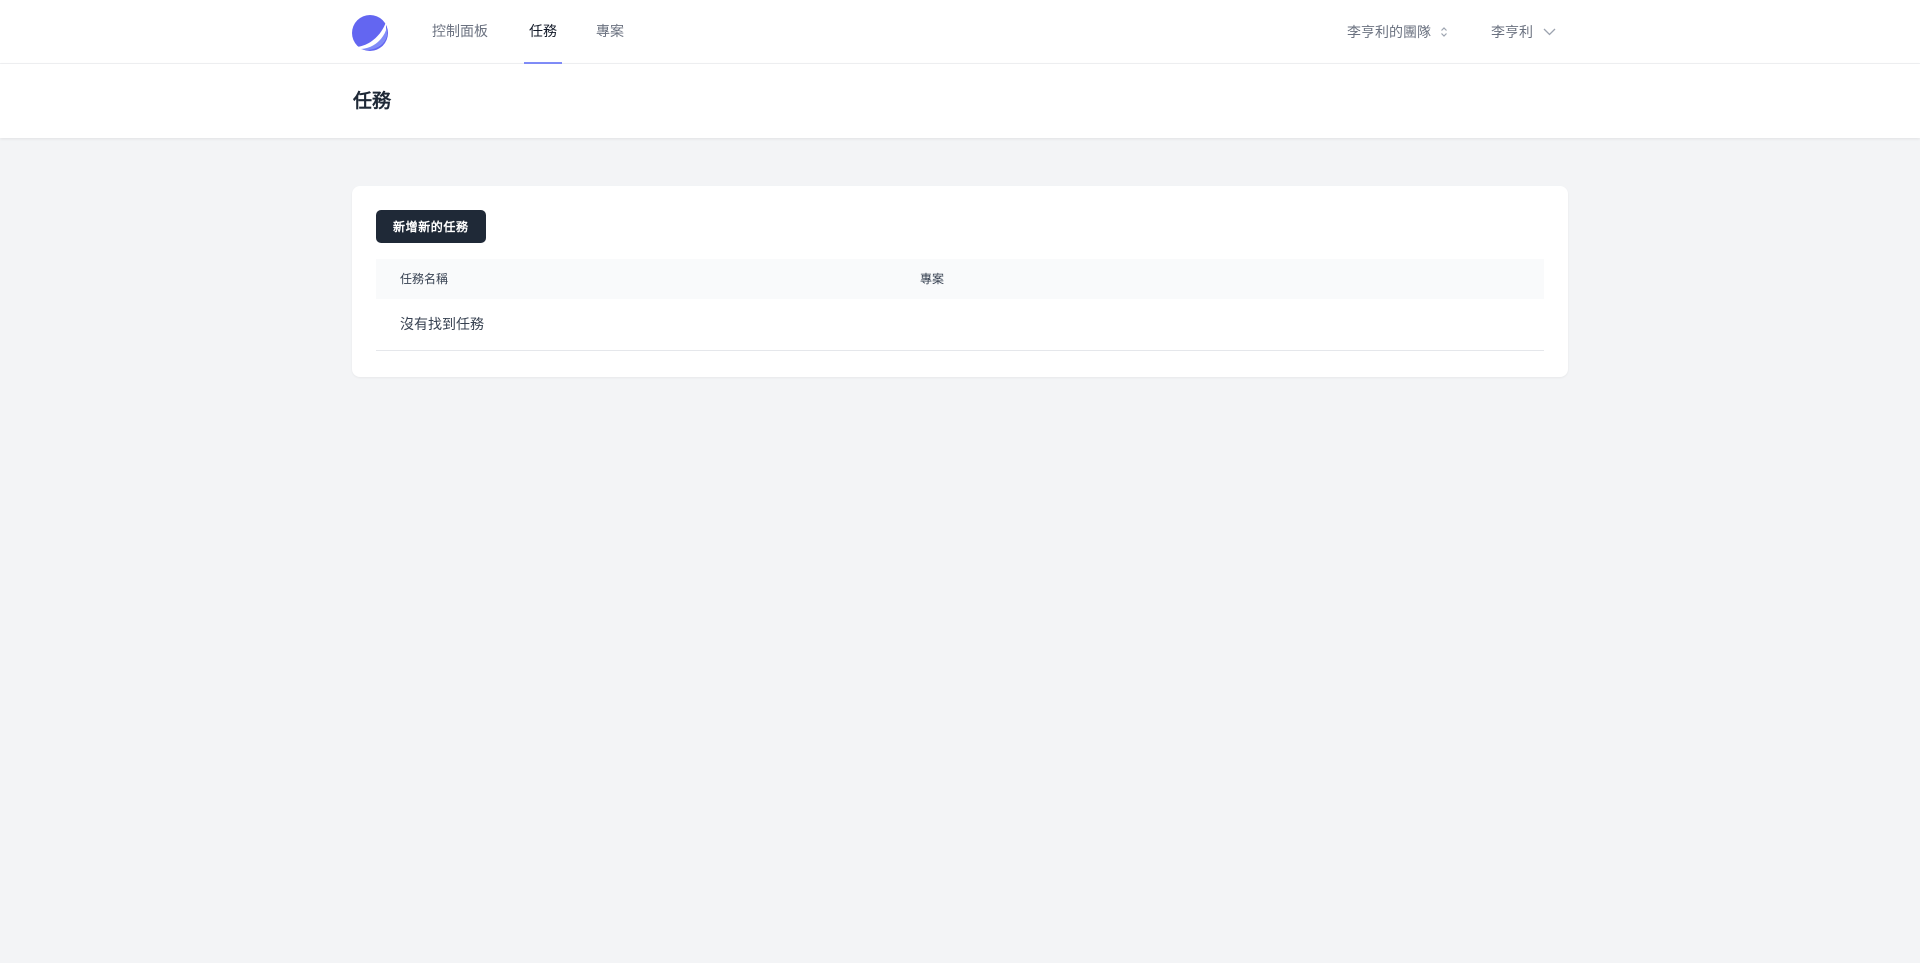 This screenshot has width=1920, height=963. What do you see at coordinates (1549, 32) in the screenshot?
I see `chevron-down-icon` at bounding box center [1549, 32].